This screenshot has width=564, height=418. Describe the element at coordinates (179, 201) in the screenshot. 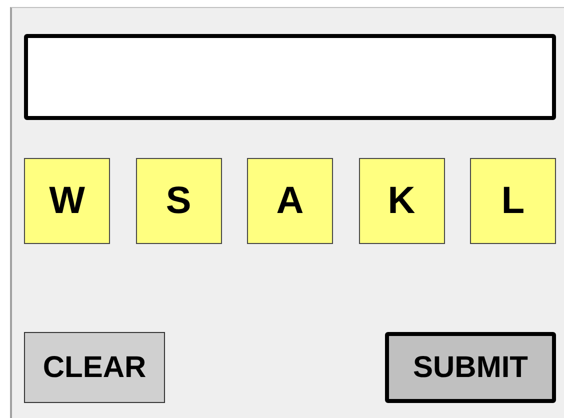

I see `letter-tile: S` at that location.